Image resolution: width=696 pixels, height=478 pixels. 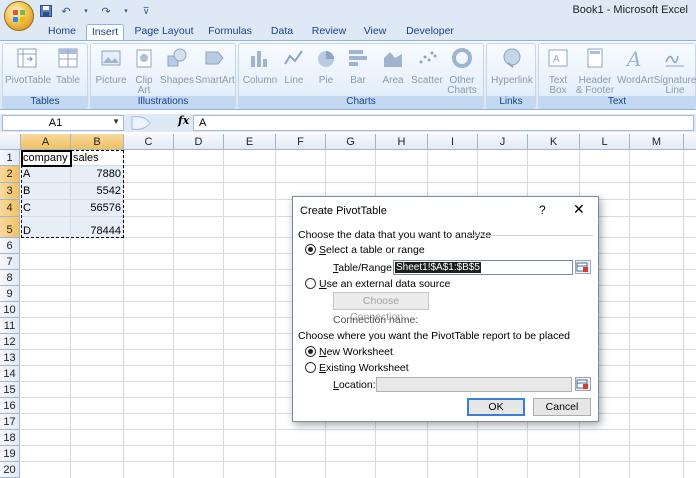 I want to click on pie-chart-button: Pie, so click(x=326, y=66).